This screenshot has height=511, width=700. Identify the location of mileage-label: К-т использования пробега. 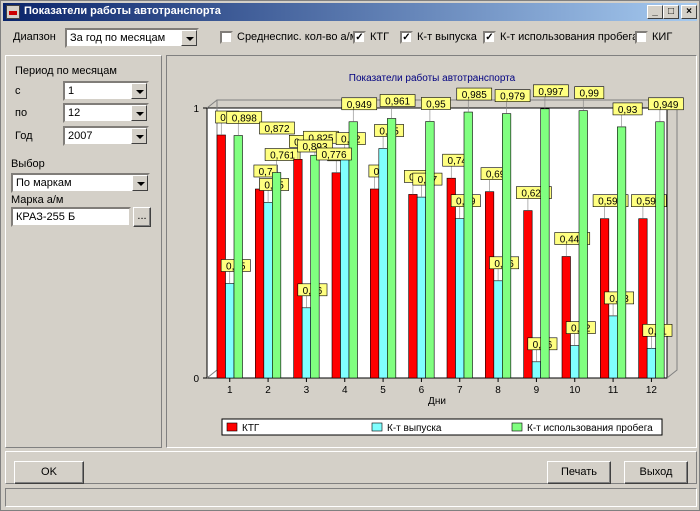
(569, 37).